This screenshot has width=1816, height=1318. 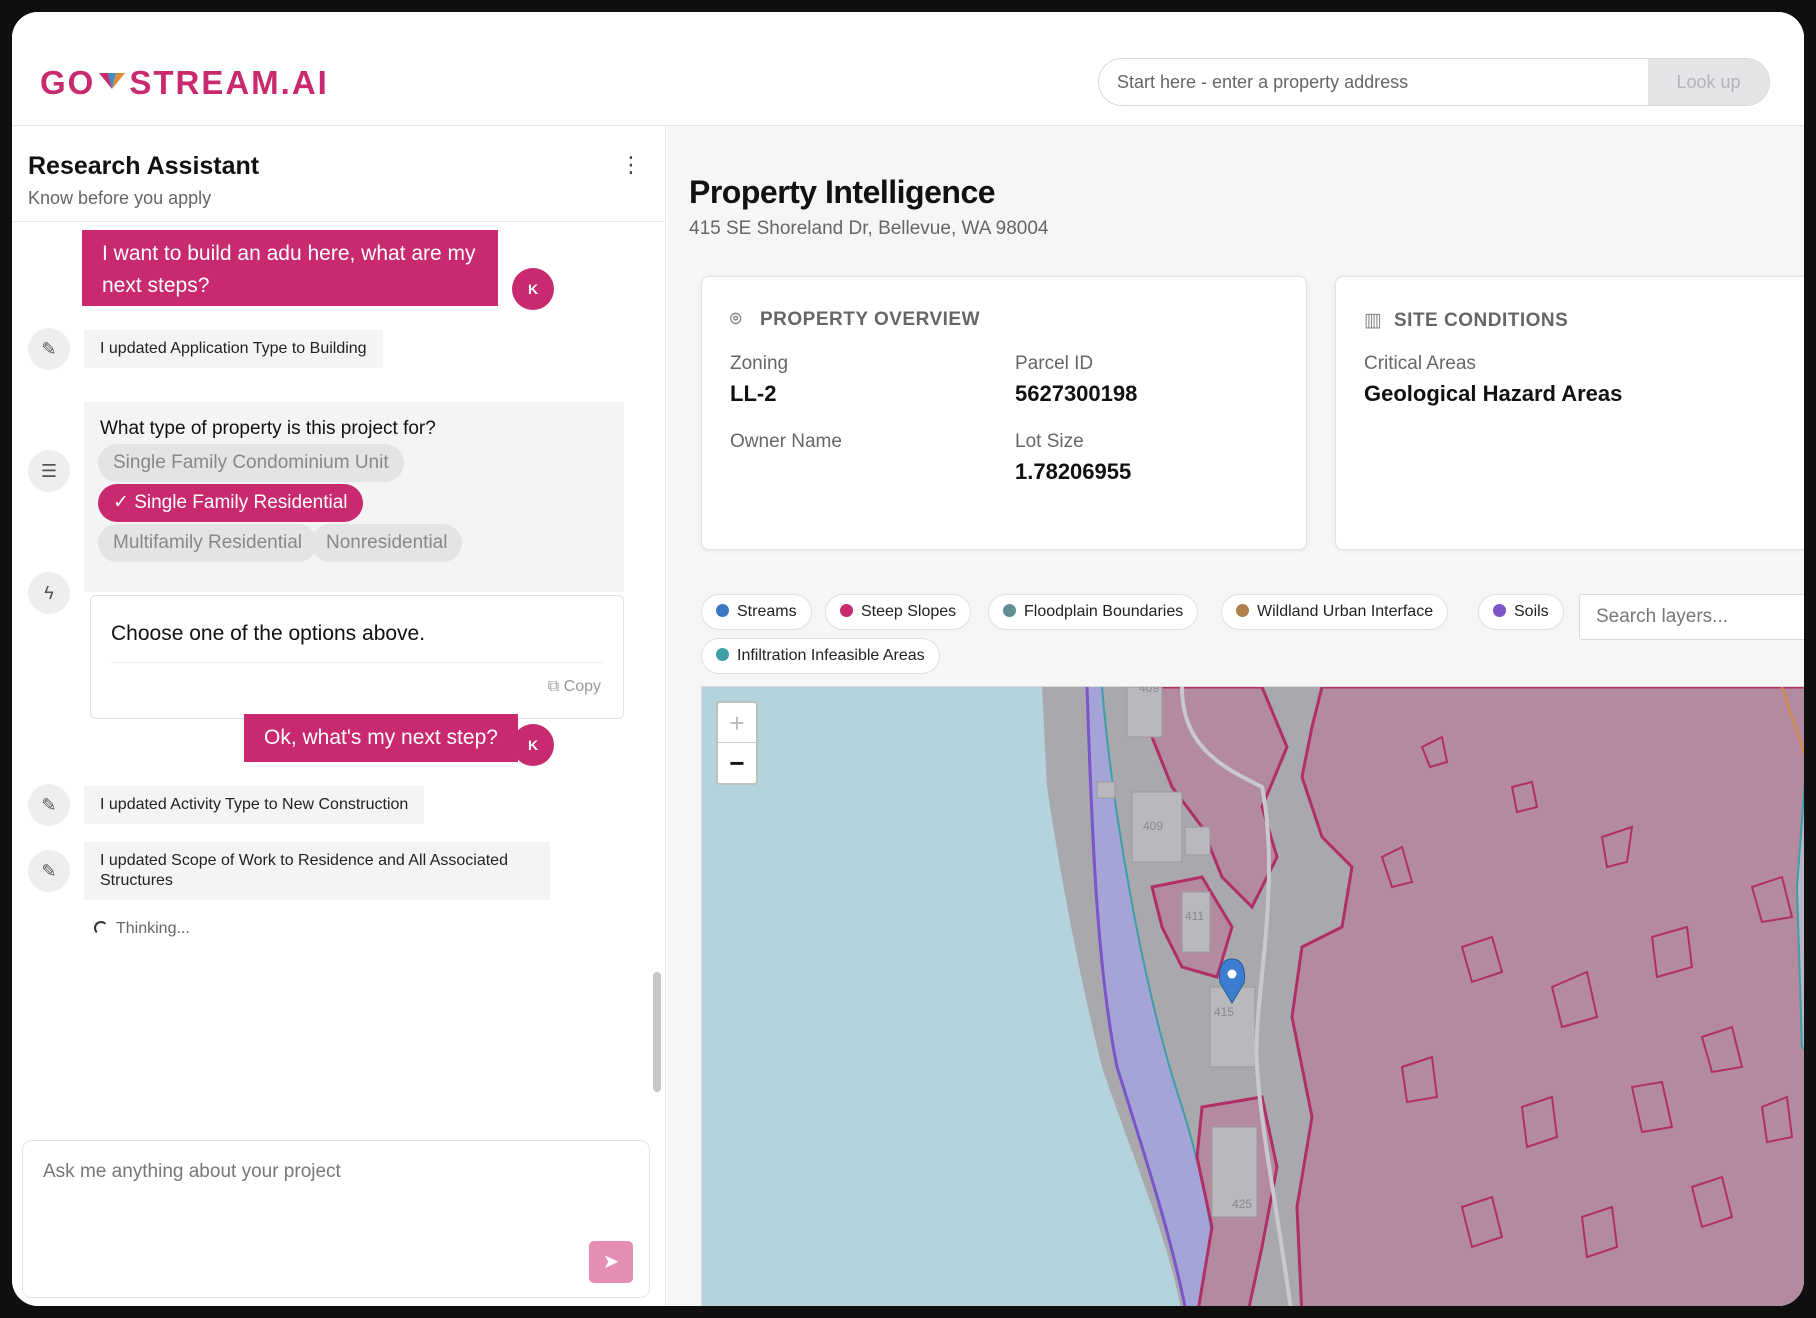 I want to click on layer-chip-floodplain: Floodplain Boundaries, so click(x=1093, y=612).